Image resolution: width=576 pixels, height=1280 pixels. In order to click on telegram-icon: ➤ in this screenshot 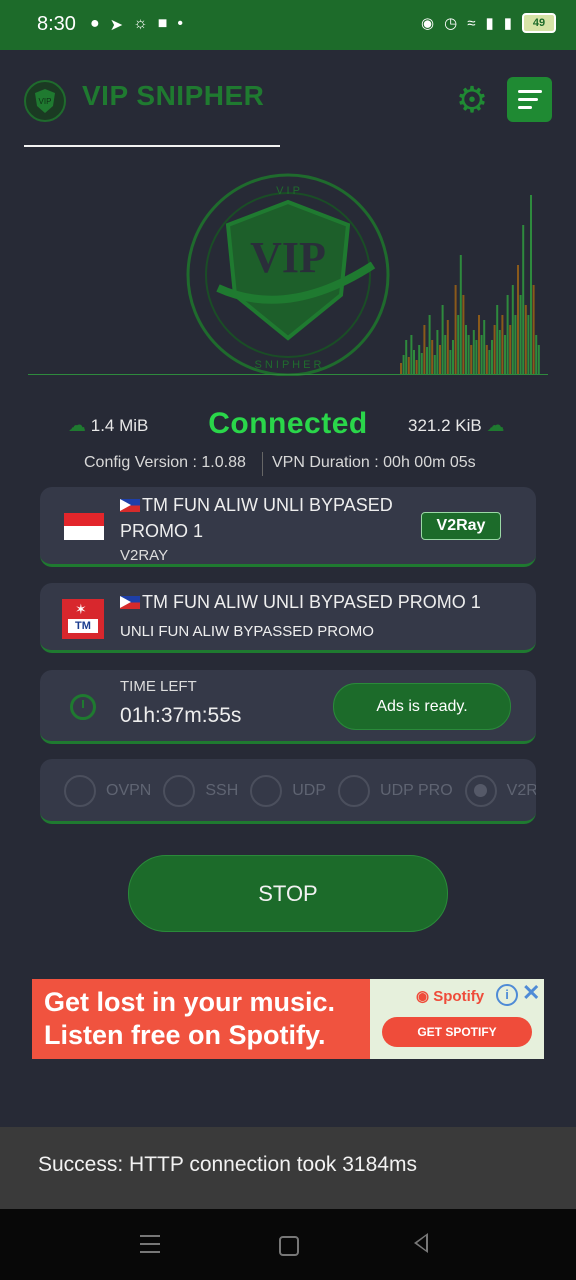, I will do `click(116, 25)`.